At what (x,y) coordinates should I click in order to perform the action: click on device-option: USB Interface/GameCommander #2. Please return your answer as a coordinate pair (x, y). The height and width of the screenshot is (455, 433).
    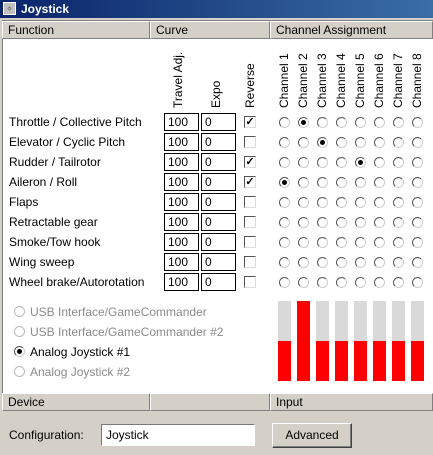
    Looking at the image, I should click on (118, 332).